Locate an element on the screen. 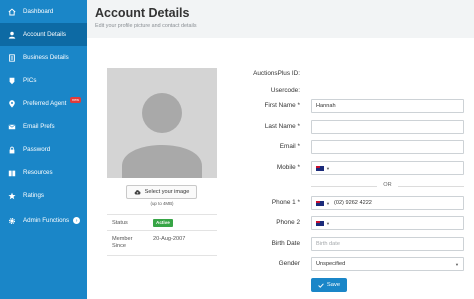 Image resolution: width=474 pixels, height=299 pixels. or-text: OR is located at coordinates (387, 185).